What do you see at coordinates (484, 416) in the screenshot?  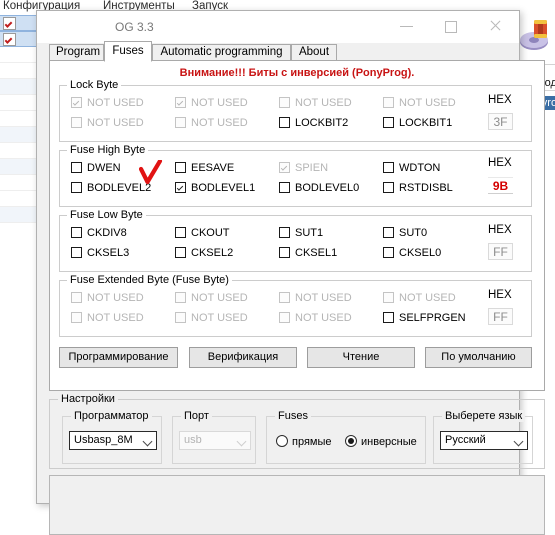 I see `language-label: Выберете язык` at bounding box center [484, 416].